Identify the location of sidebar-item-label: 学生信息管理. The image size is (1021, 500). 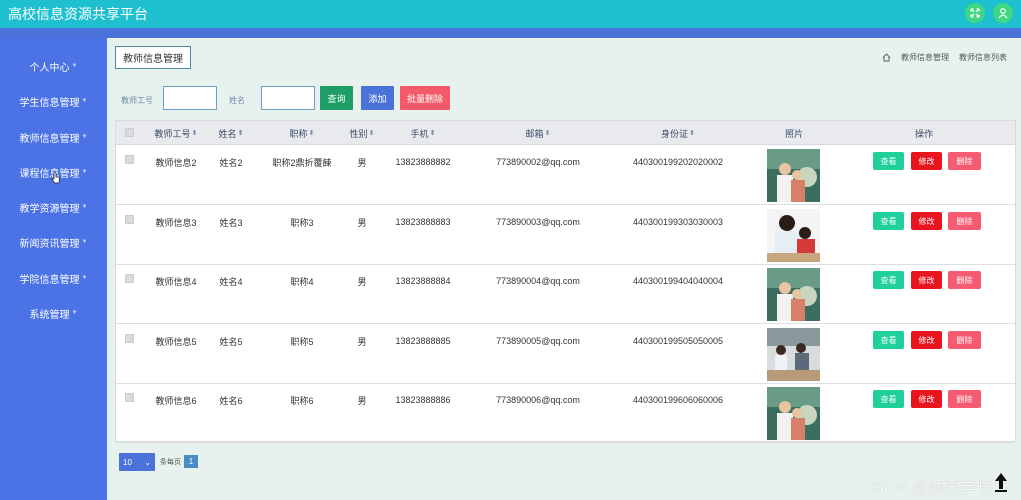
(49, 103).